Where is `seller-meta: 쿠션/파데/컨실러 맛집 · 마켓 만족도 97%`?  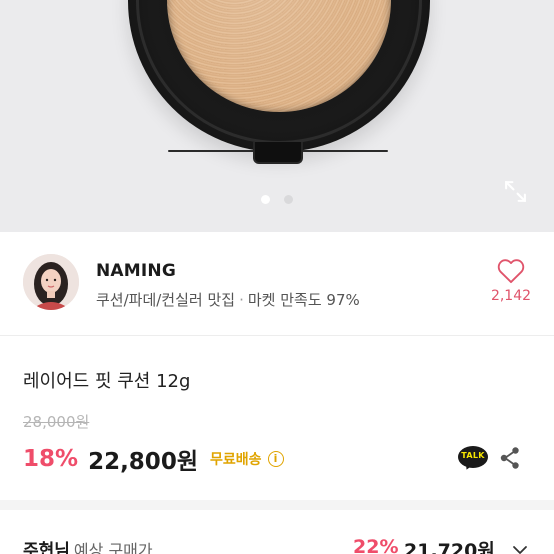 seller-meta: 쿠션/파데/컨실러 맛집 · 마켓 만족도 97% is located at coordinates (228, 299).